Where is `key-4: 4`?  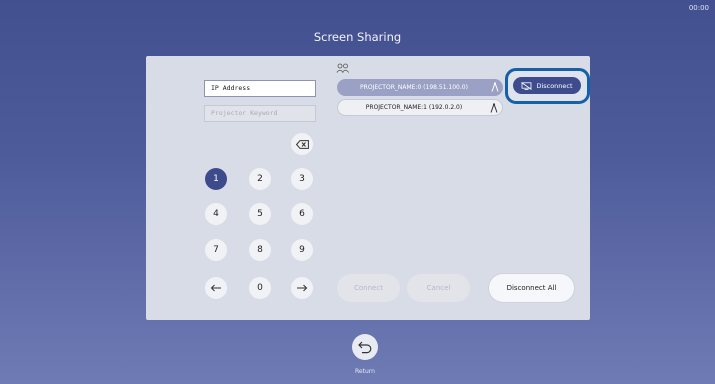
key-4: 4 is located at coordinates (216, 214).